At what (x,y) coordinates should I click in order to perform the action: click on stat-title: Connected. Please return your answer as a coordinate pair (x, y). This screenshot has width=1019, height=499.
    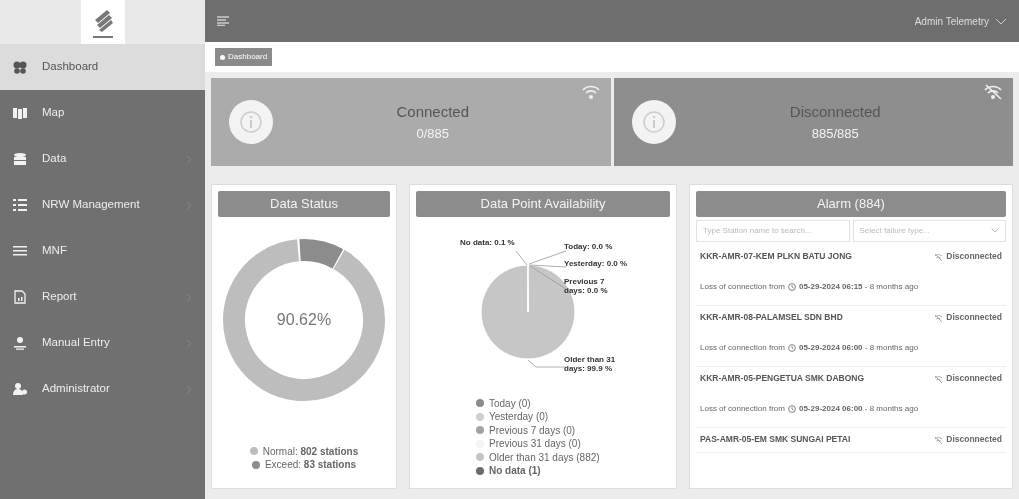
    Looking at the image, I should click on (433, 112).